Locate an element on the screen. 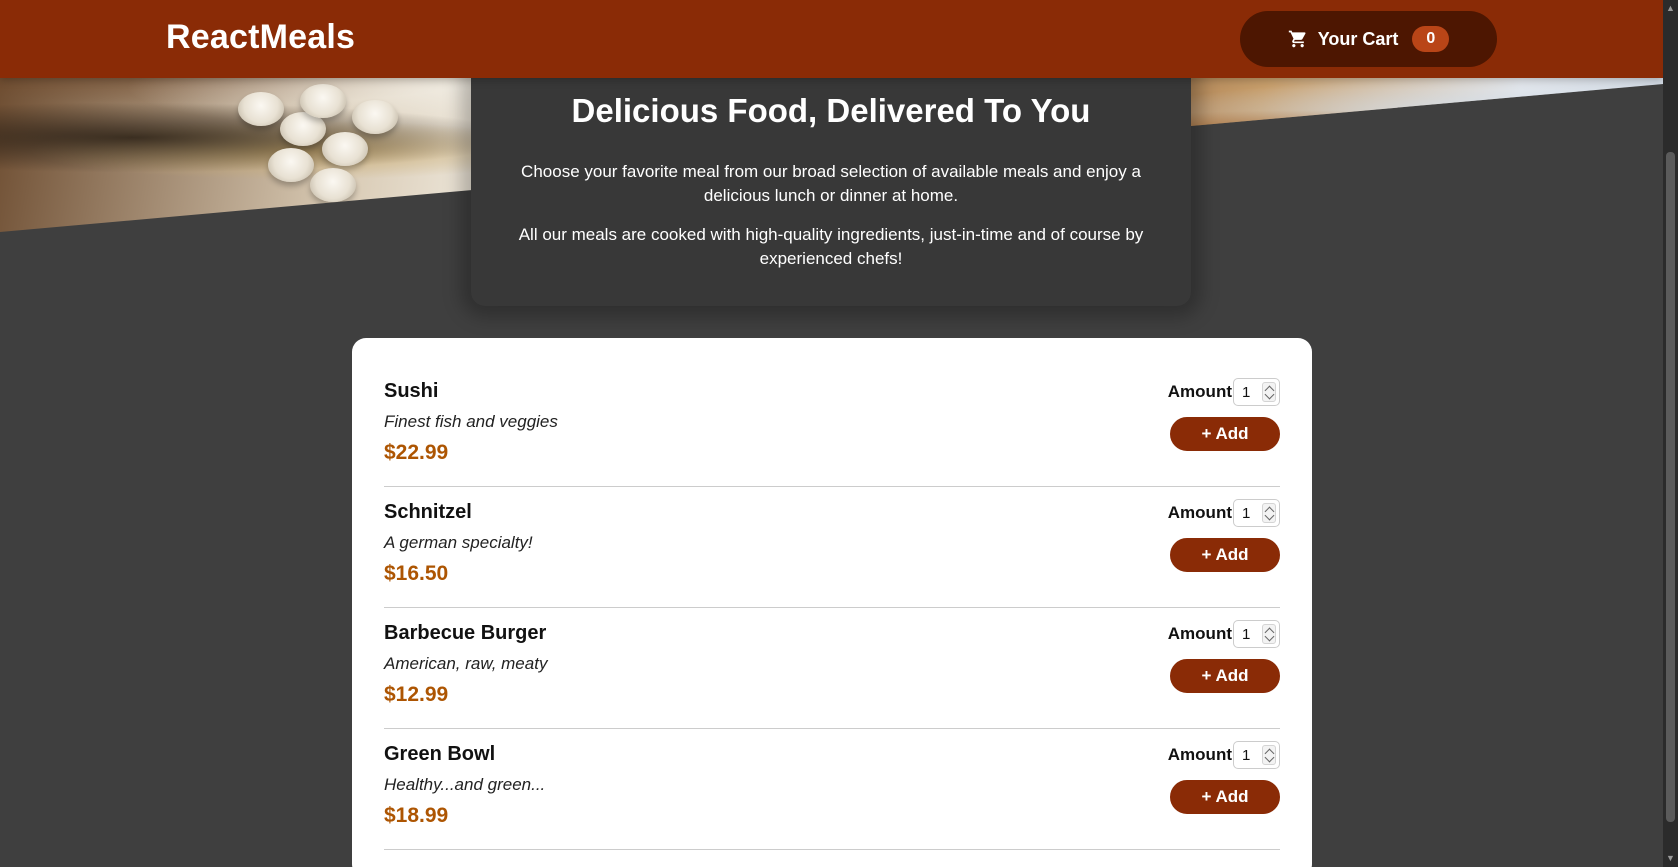  scroll-down-arrow-icon: ▼ is located at coordinates (1670, 858).